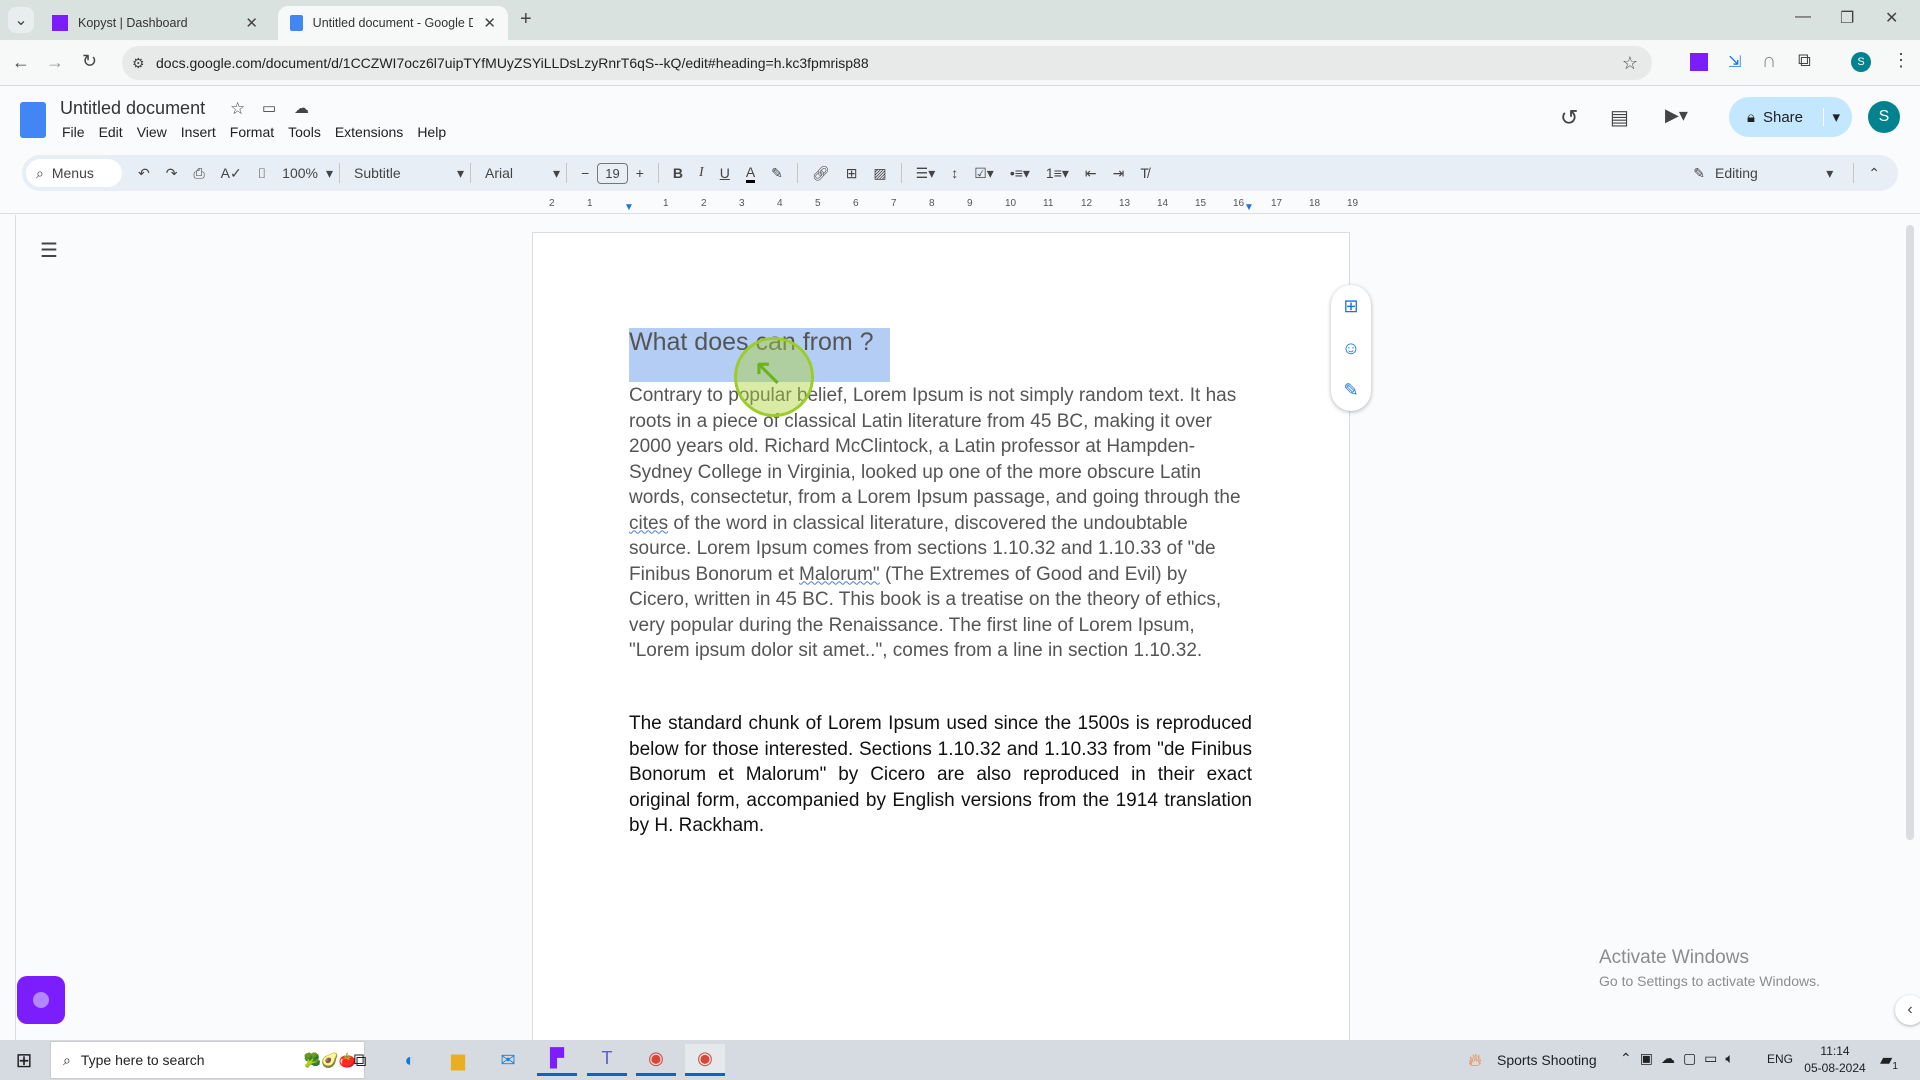  What do you see at coordinates (1144, 173) in the screenshot?
I see `clear-formatting-icon: T̸` at bounding box center [1144, 173].